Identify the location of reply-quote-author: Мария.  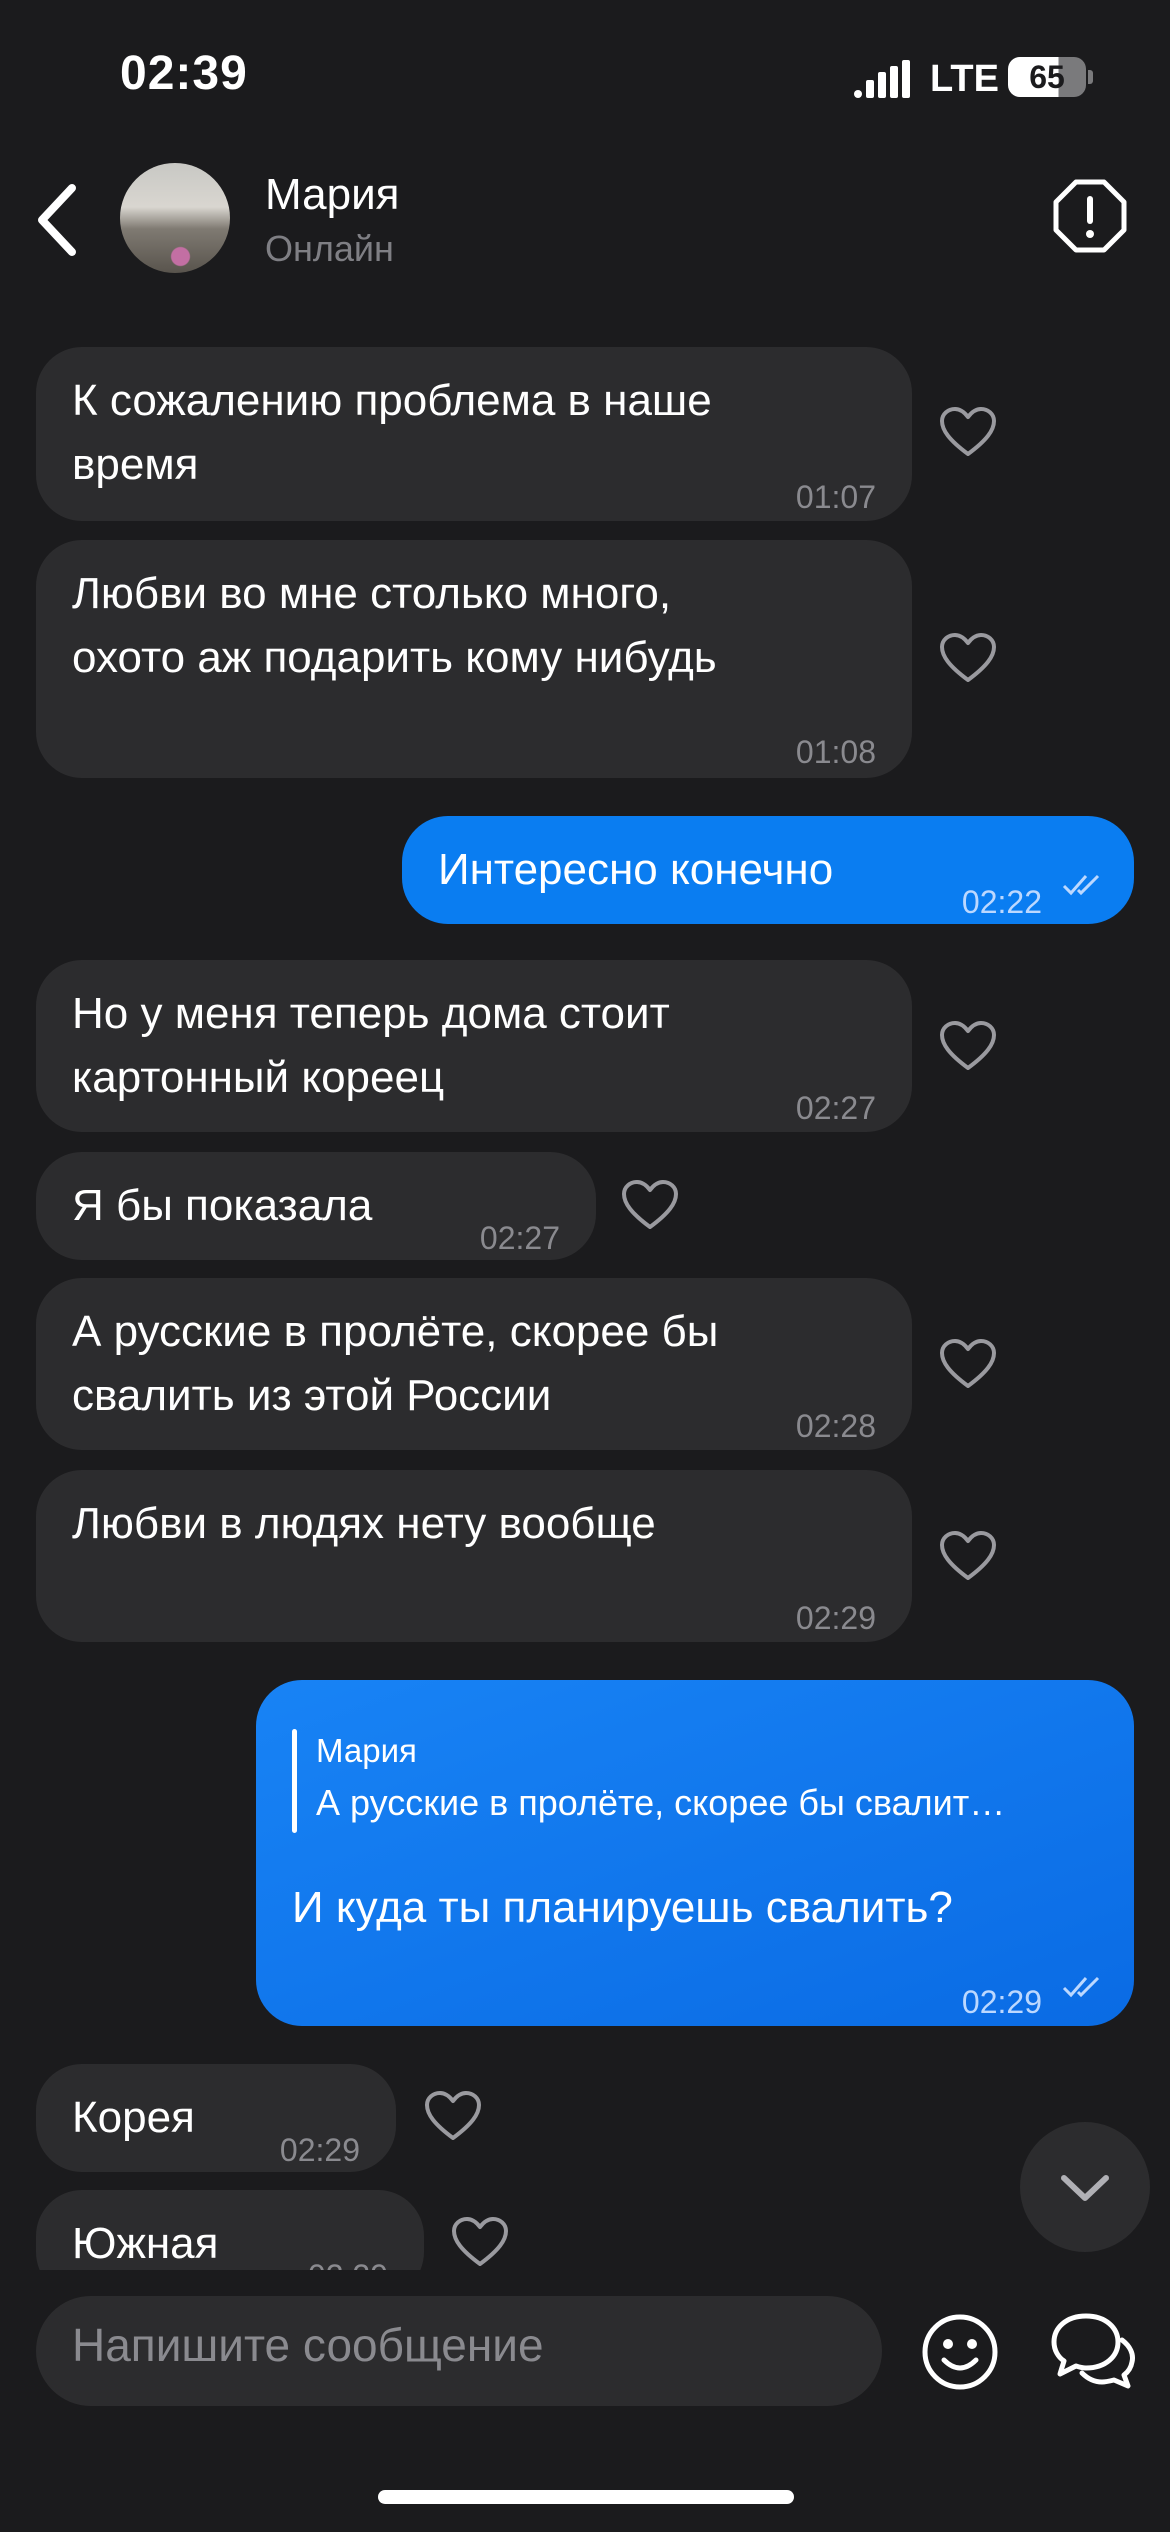
(366, 1750).